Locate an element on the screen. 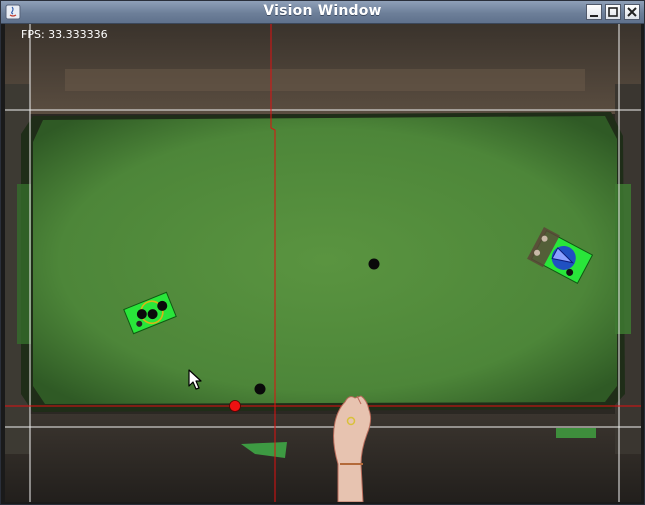 Image resolution: width=645 pixels, height=505 pixels. close-icon is located at coordinates (632, 12).